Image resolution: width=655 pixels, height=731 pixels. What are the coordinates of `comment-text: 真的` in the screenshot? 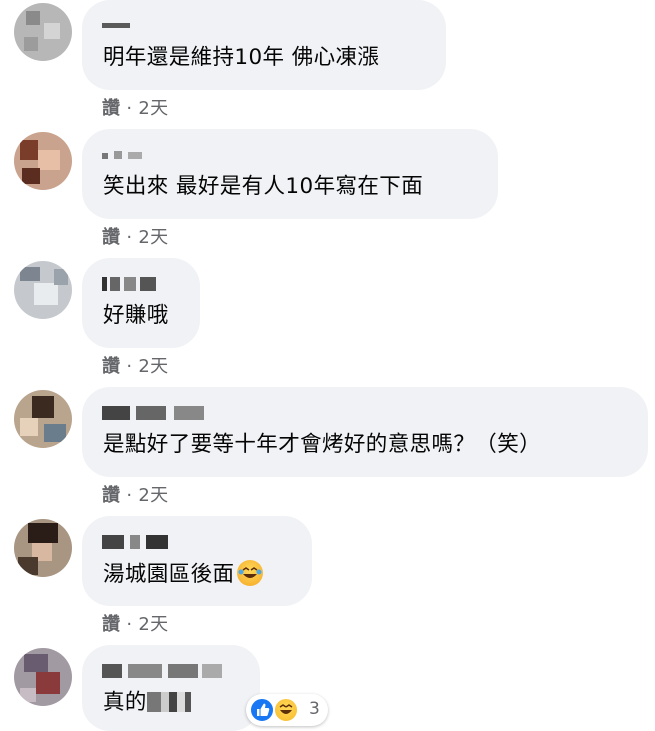 It's located at (150, 703).